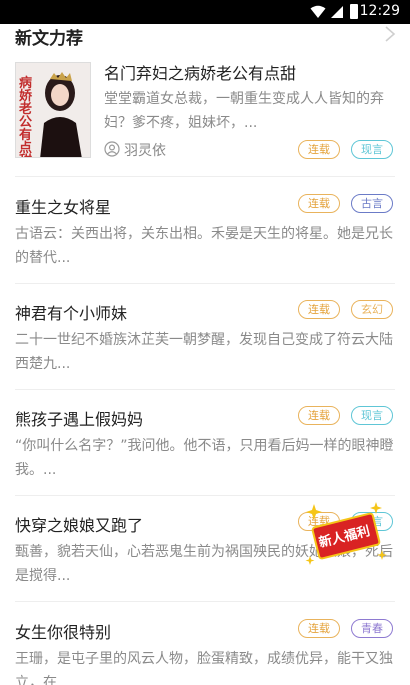  What do you see at coordinates (79, 418) in the screenshot?
I see `book-title: 熊孩子遇上假妈妈` at bounding box center [79, 418].